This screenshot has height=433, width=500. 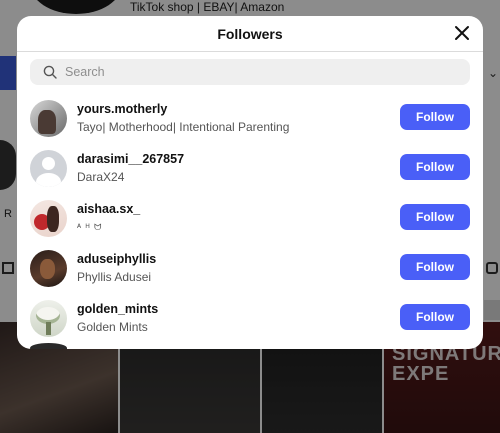 What do you see at coordinates (112, 326) in the screenshot?
I see `full-name: Golden Mints` at bounding box center [112, 326].